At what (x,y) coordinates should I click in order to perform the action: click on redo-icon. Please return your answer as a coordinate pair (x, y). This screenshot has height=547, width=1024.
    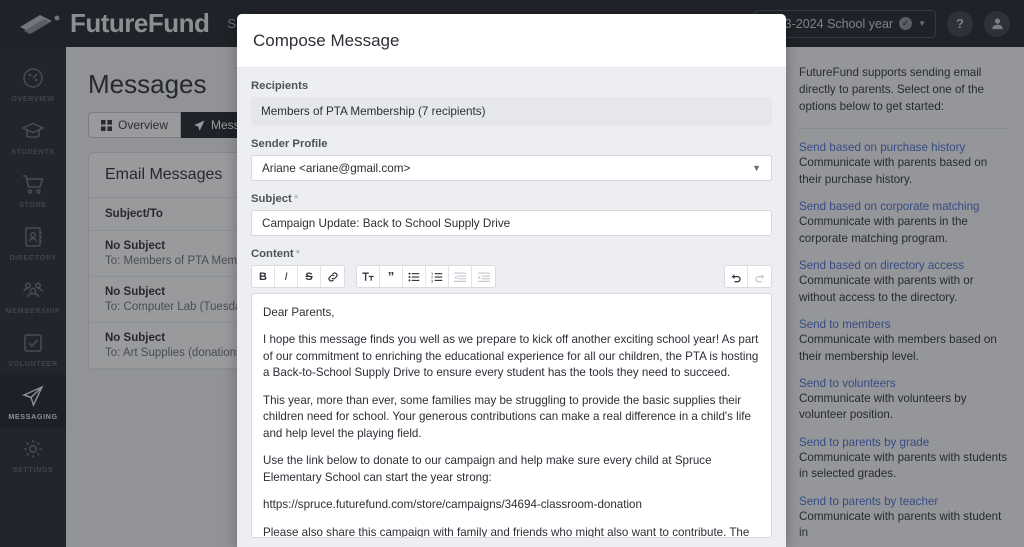
    Looking at the image, I should click on (759, 277).